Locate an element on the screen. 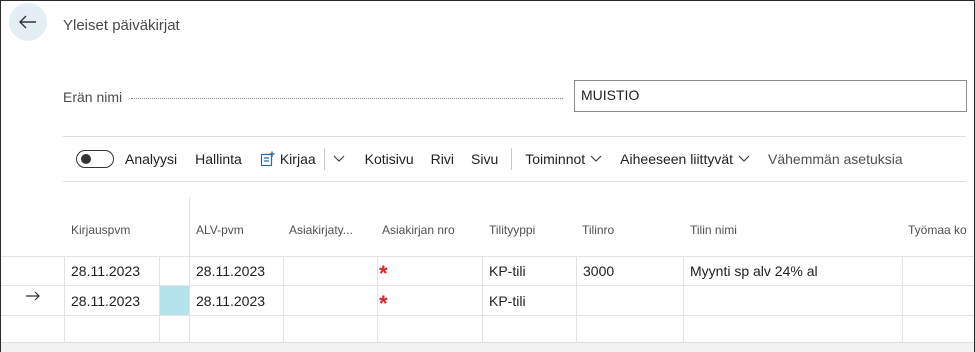 The image size is (975, 352). page-tab: Sivu is located at coordinates (484, 159).